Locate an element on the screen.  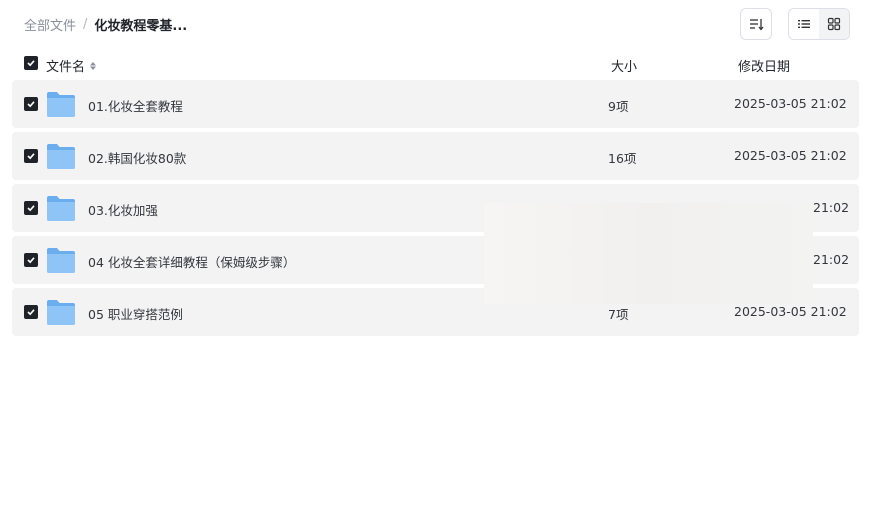
grid-view-button is located at coordinates (834, 24).